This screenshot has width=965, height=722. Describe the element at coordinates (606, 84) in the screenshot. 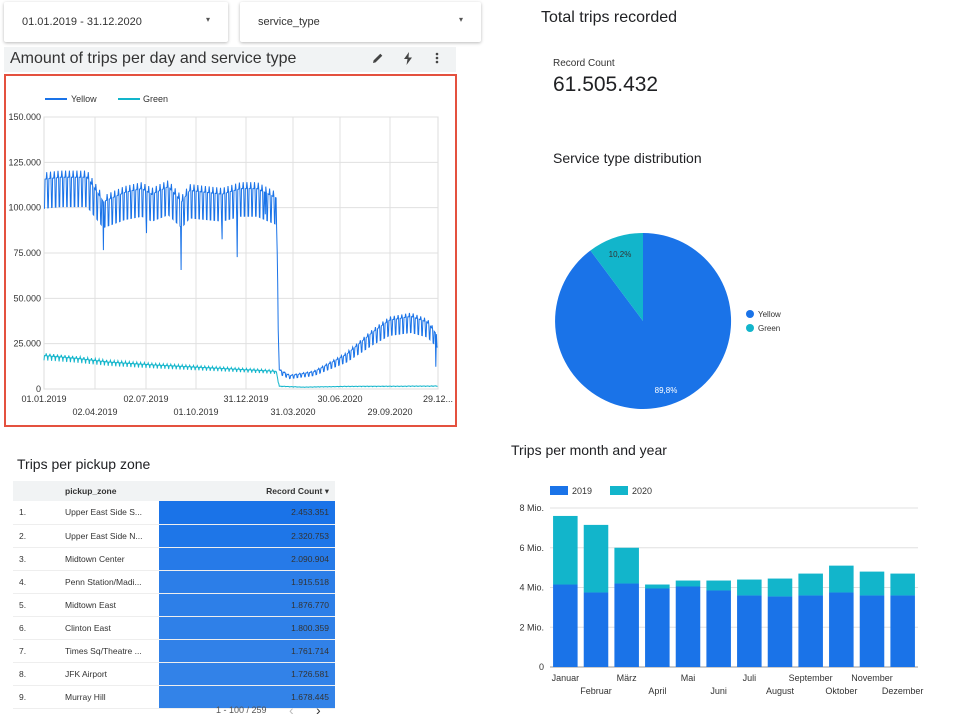

I see `scorecard-value: 61.505.432` at that location.